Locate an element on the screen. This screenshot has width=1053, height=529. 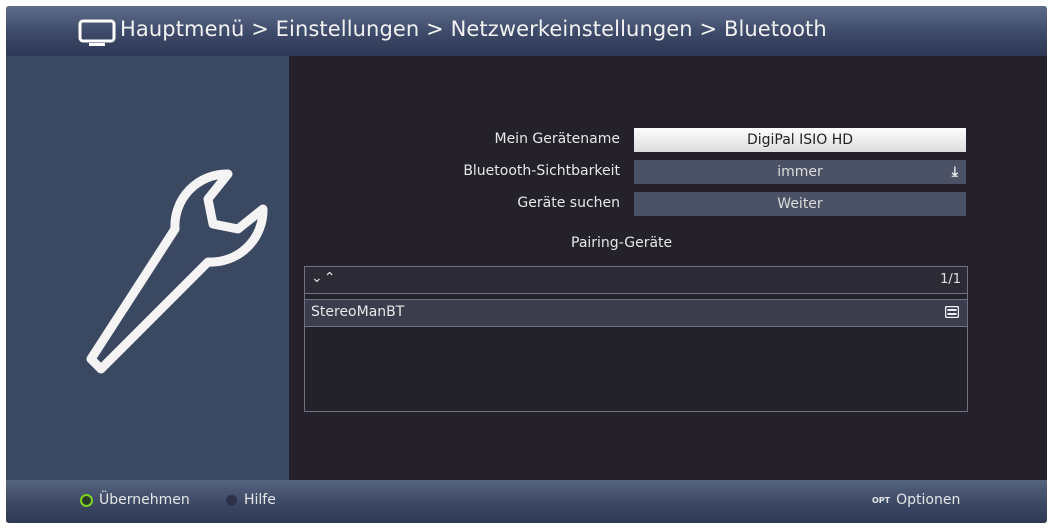
bottom-bar: Übernehmen Hilfe OPT Optionen is located at coordinates (526, 501).